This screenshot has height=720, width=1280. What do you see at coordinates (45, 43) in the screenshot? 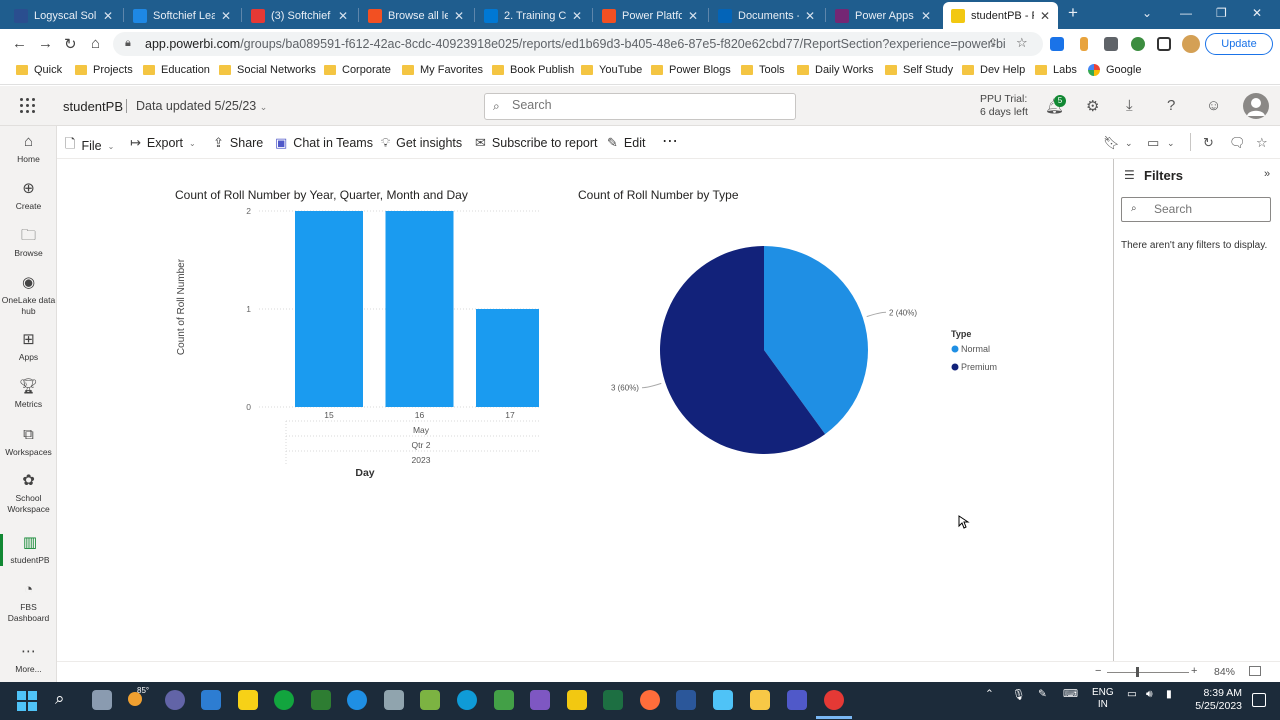
I see `forward-icon: →` at bounding box center [45, 43].